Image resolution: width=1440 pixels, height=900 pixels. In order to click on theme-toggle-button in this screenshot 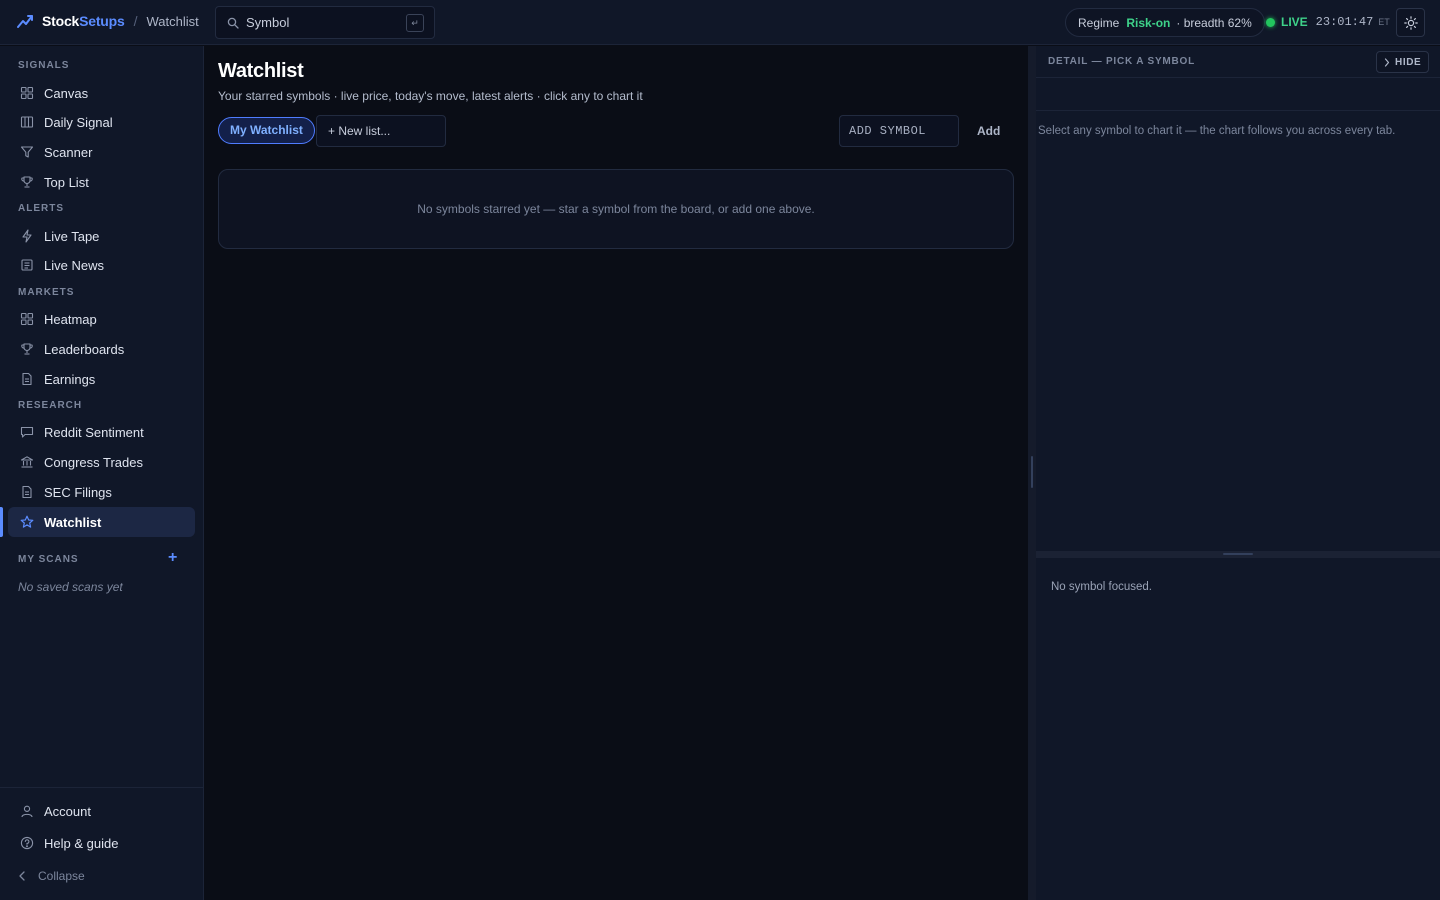, I will do `click(1410, 22)`.